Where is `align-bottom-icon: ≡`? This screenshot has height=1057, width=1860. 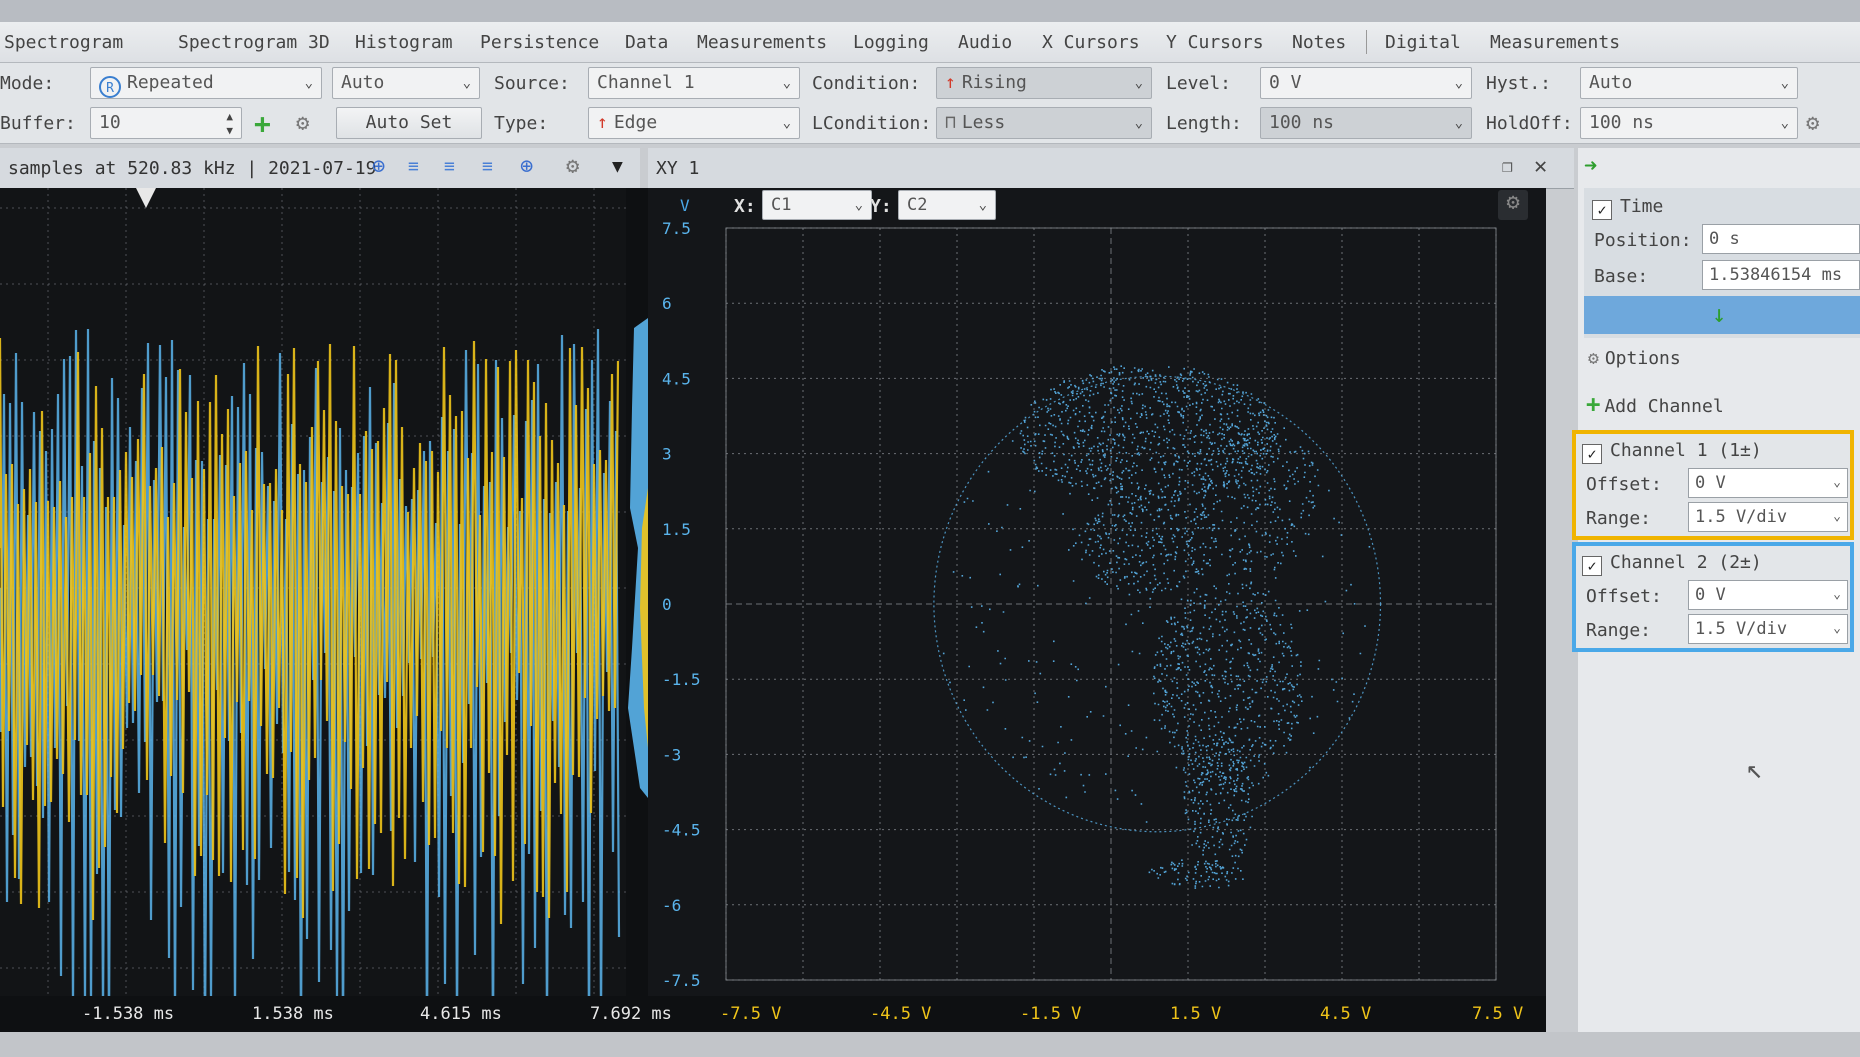
align-bottom-icon: ≡ is located at coordinates (413, 167).